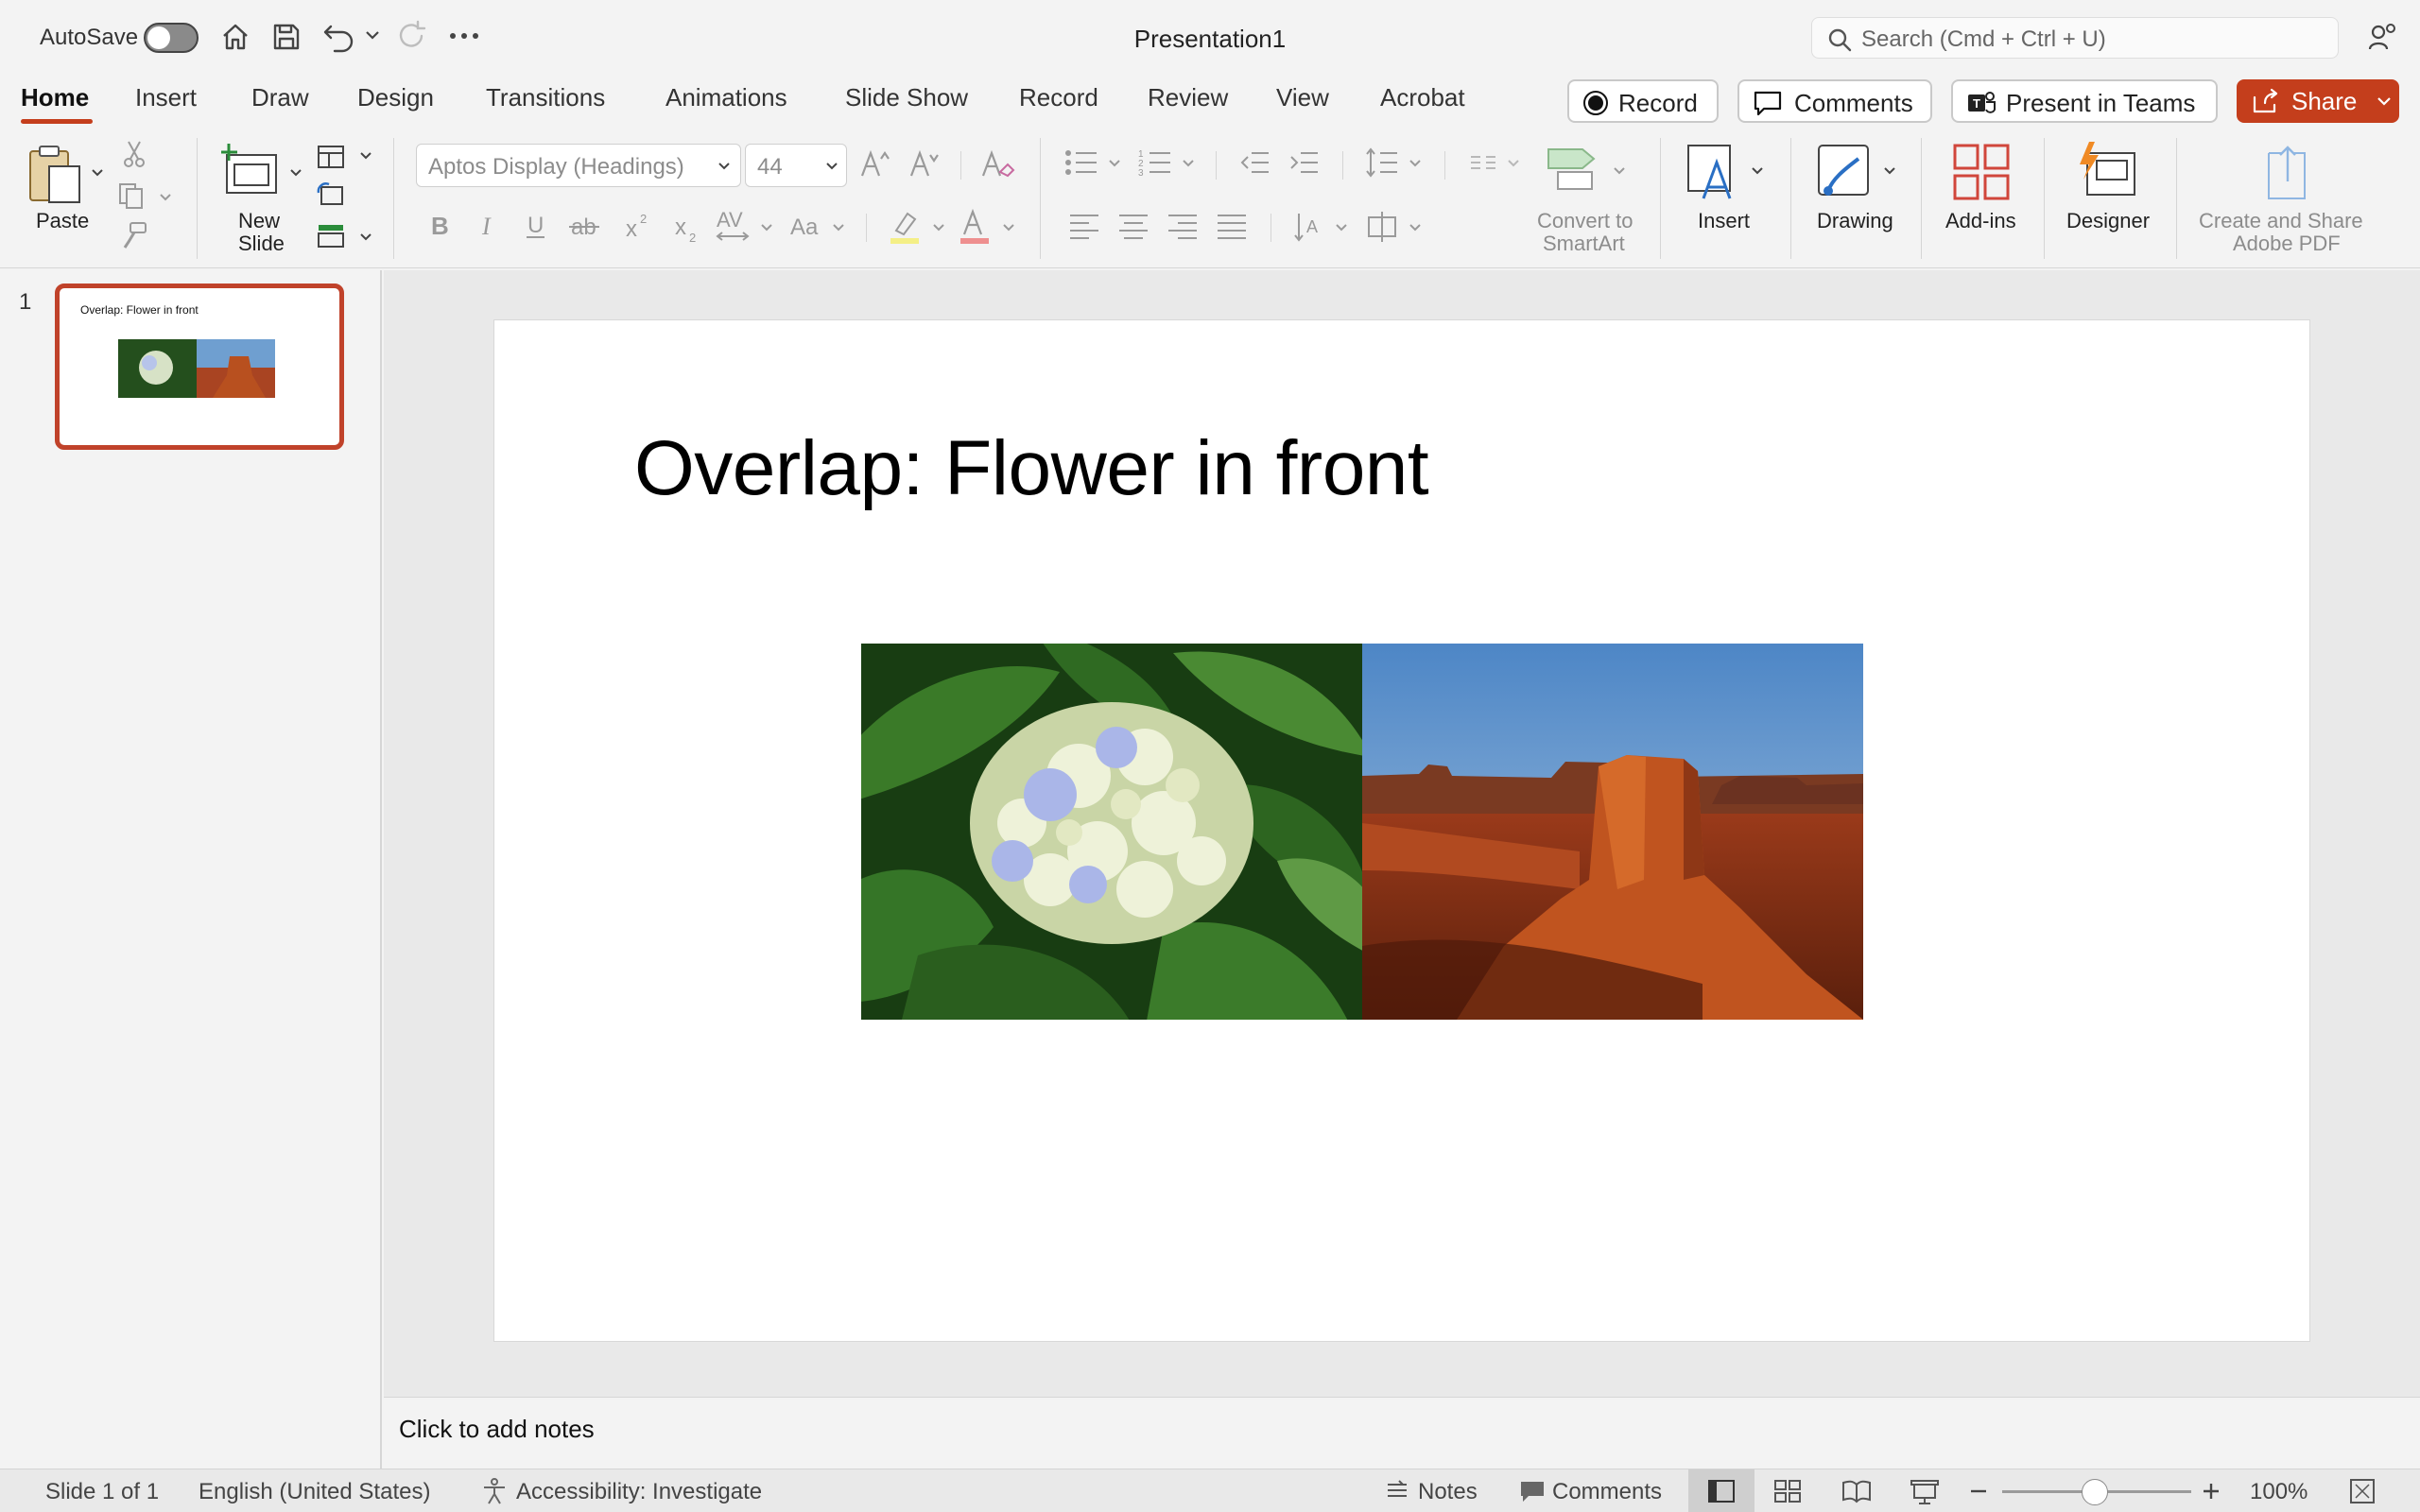 The image size is (2420, 1512). What do you see at coordinates (1619, 171) in the screenshot?
I see `smartart-chevron-icon` at bounding box center [1619, 171].